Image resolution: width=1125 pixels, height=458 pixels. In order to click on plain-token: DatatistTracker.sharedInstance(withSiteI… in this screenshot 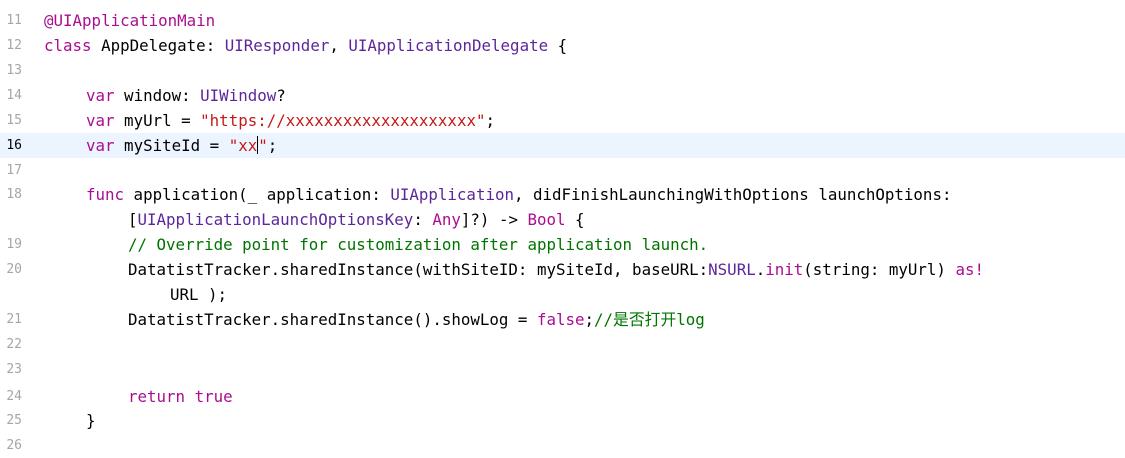, I will do `click(418, 269)`.